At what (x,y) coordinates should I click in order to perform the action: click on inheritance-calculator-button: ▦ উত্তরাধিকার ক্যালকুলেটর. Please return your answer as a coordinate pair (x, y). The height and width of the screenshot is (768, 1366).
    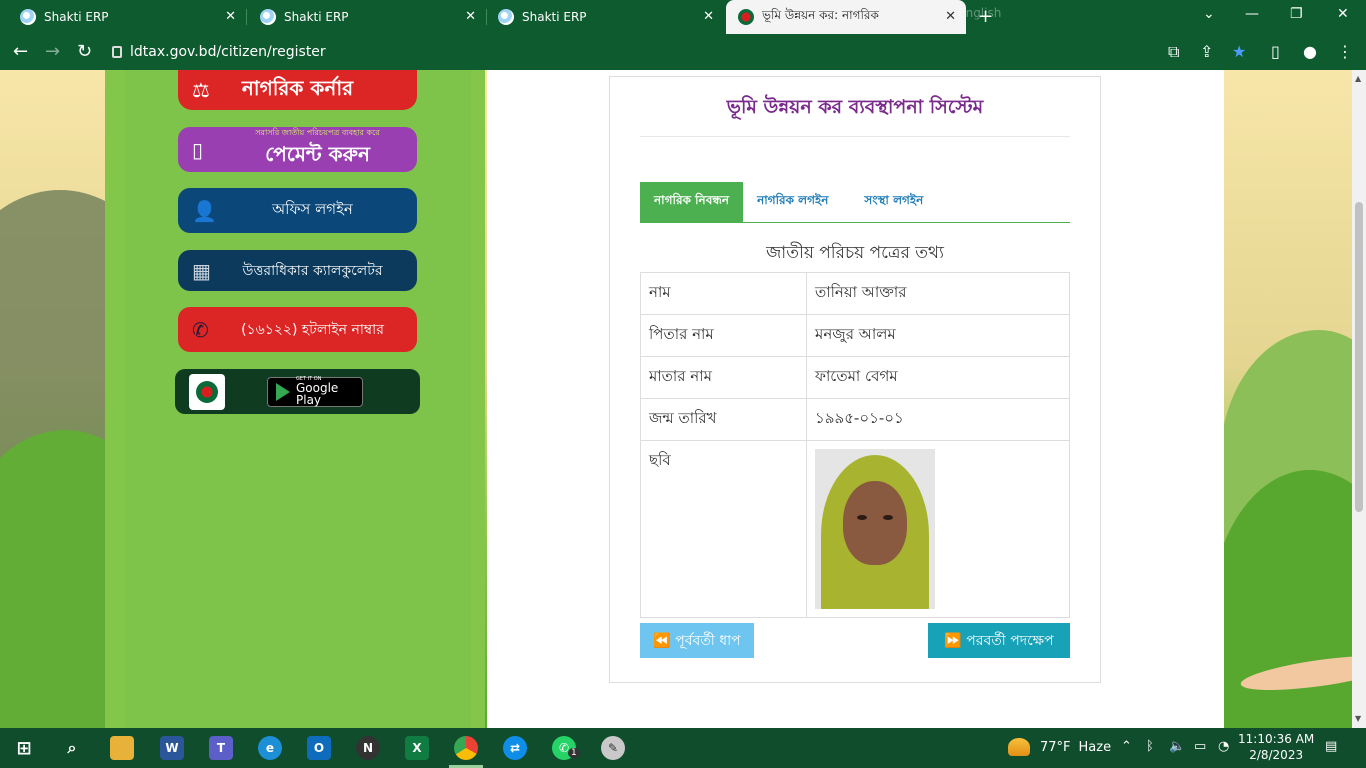
    Looking at the image, I should click on (297, 270).